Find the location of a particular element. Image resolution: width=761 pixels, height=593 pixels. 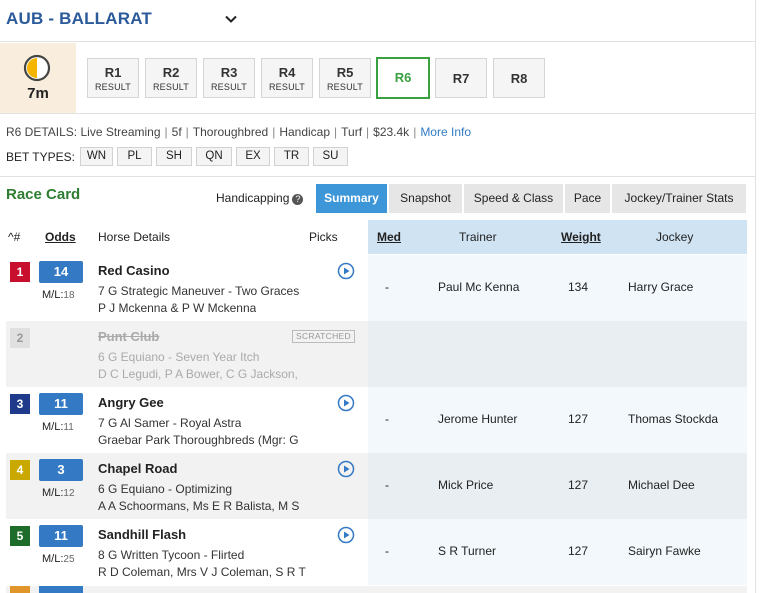

detail-race-type: Handicap is located at coordinates (305, 132).